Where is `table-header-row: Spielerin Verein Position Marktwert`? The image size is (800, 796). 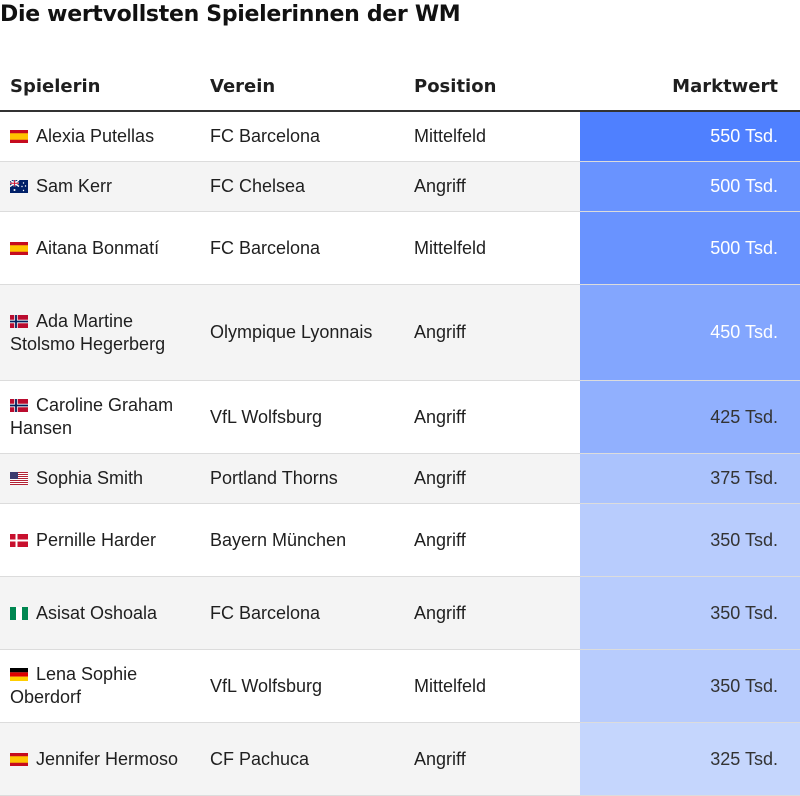
table-header-row: Spielerin Verein Position Marktwert is located at coordinates (400, 87).